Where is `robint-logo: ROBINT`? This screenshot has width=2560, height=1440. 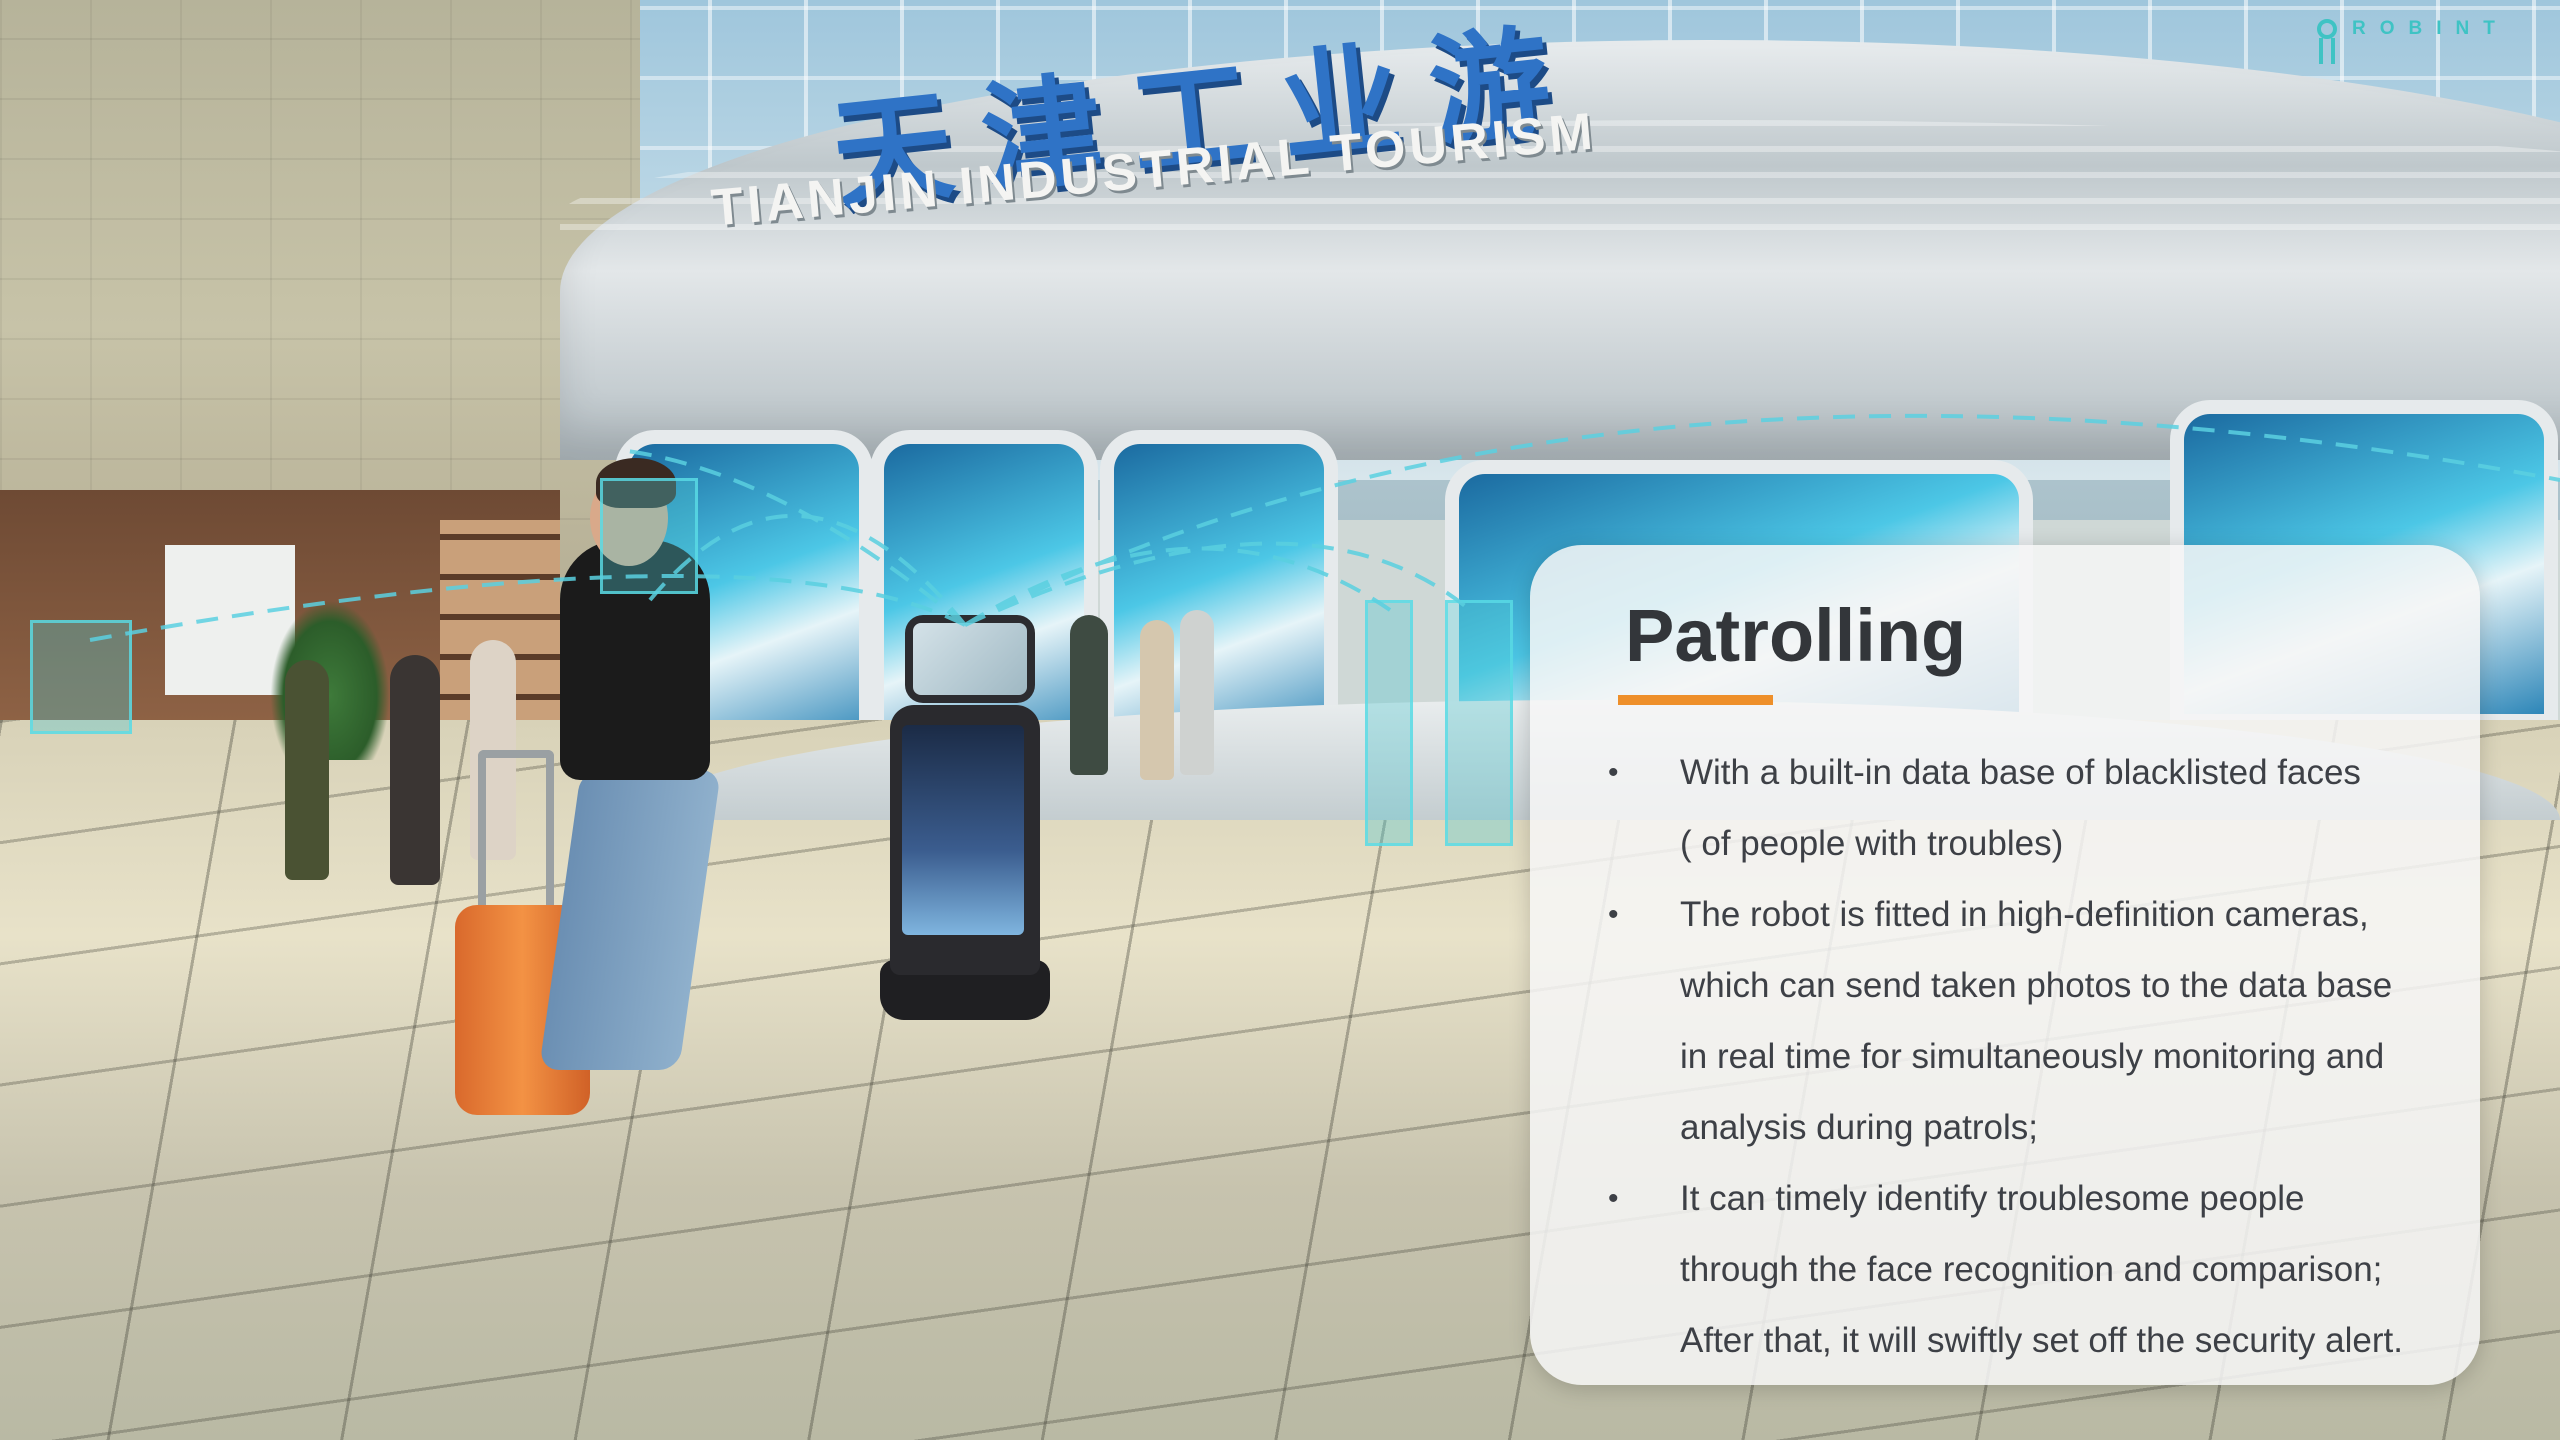 robint-logo: ROBINT is located at coordinates (2434, 44).